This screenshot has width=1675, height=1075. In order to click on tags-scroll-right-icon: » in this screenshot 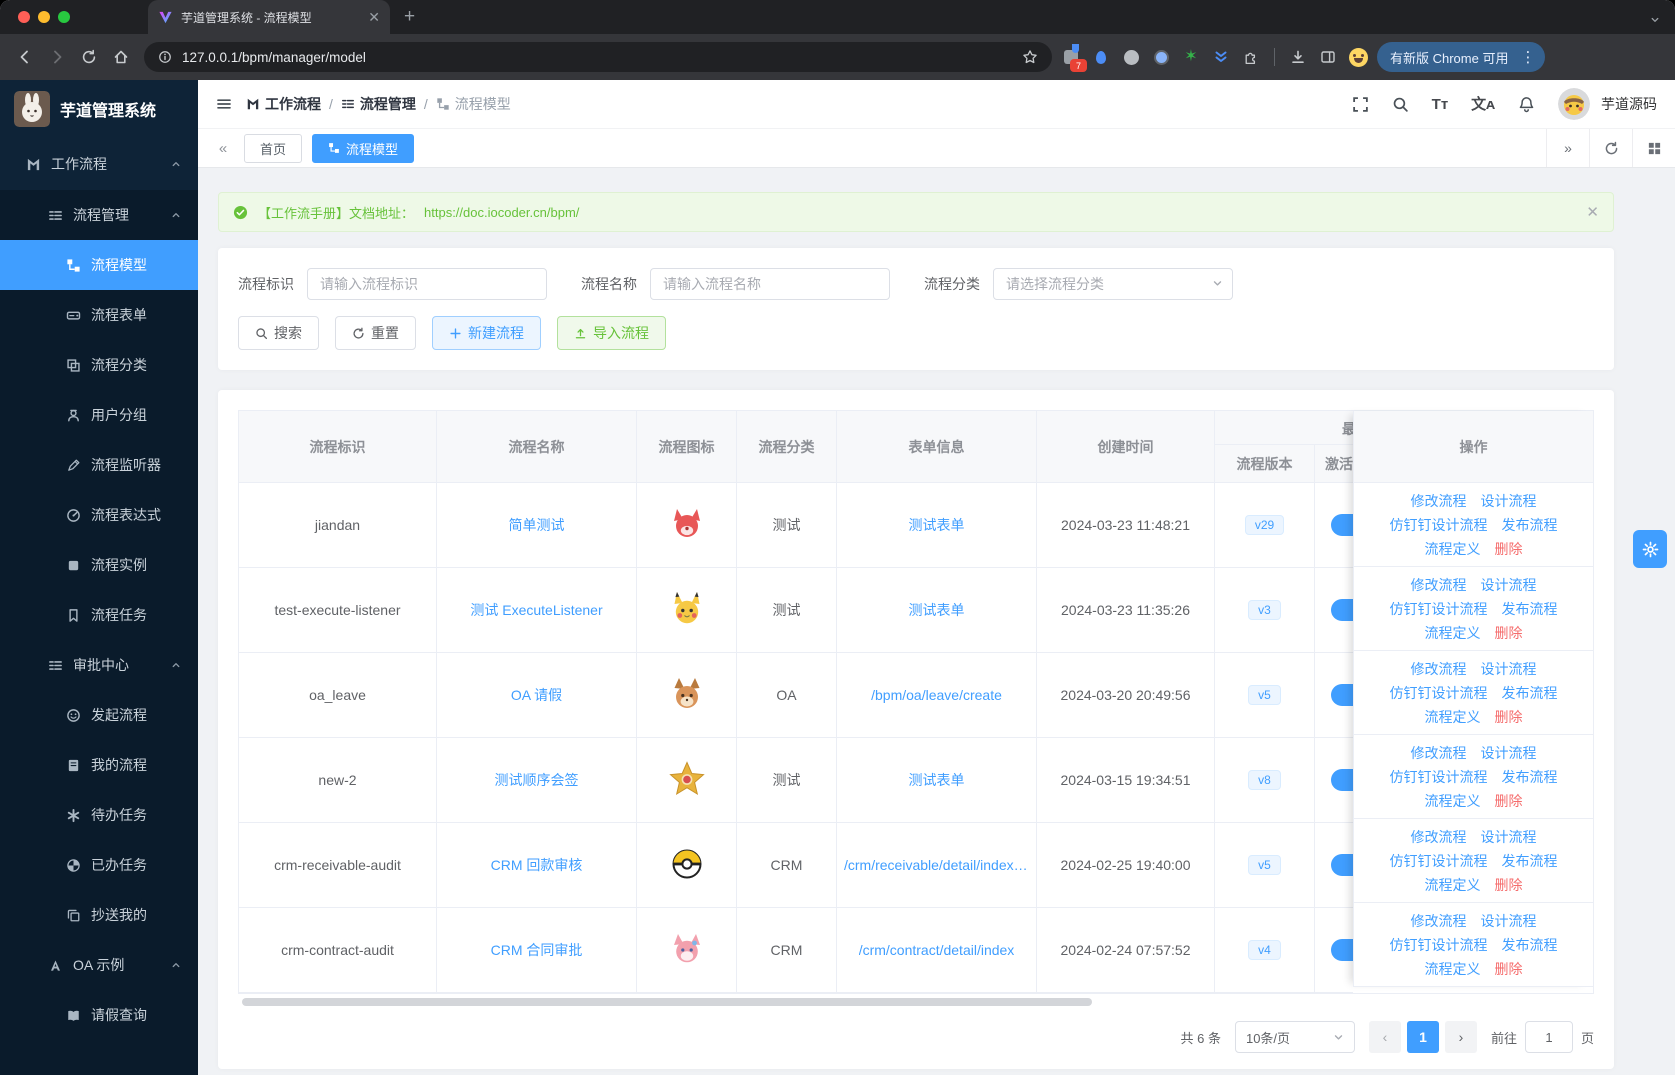, I will do `click(1567, 148)`.